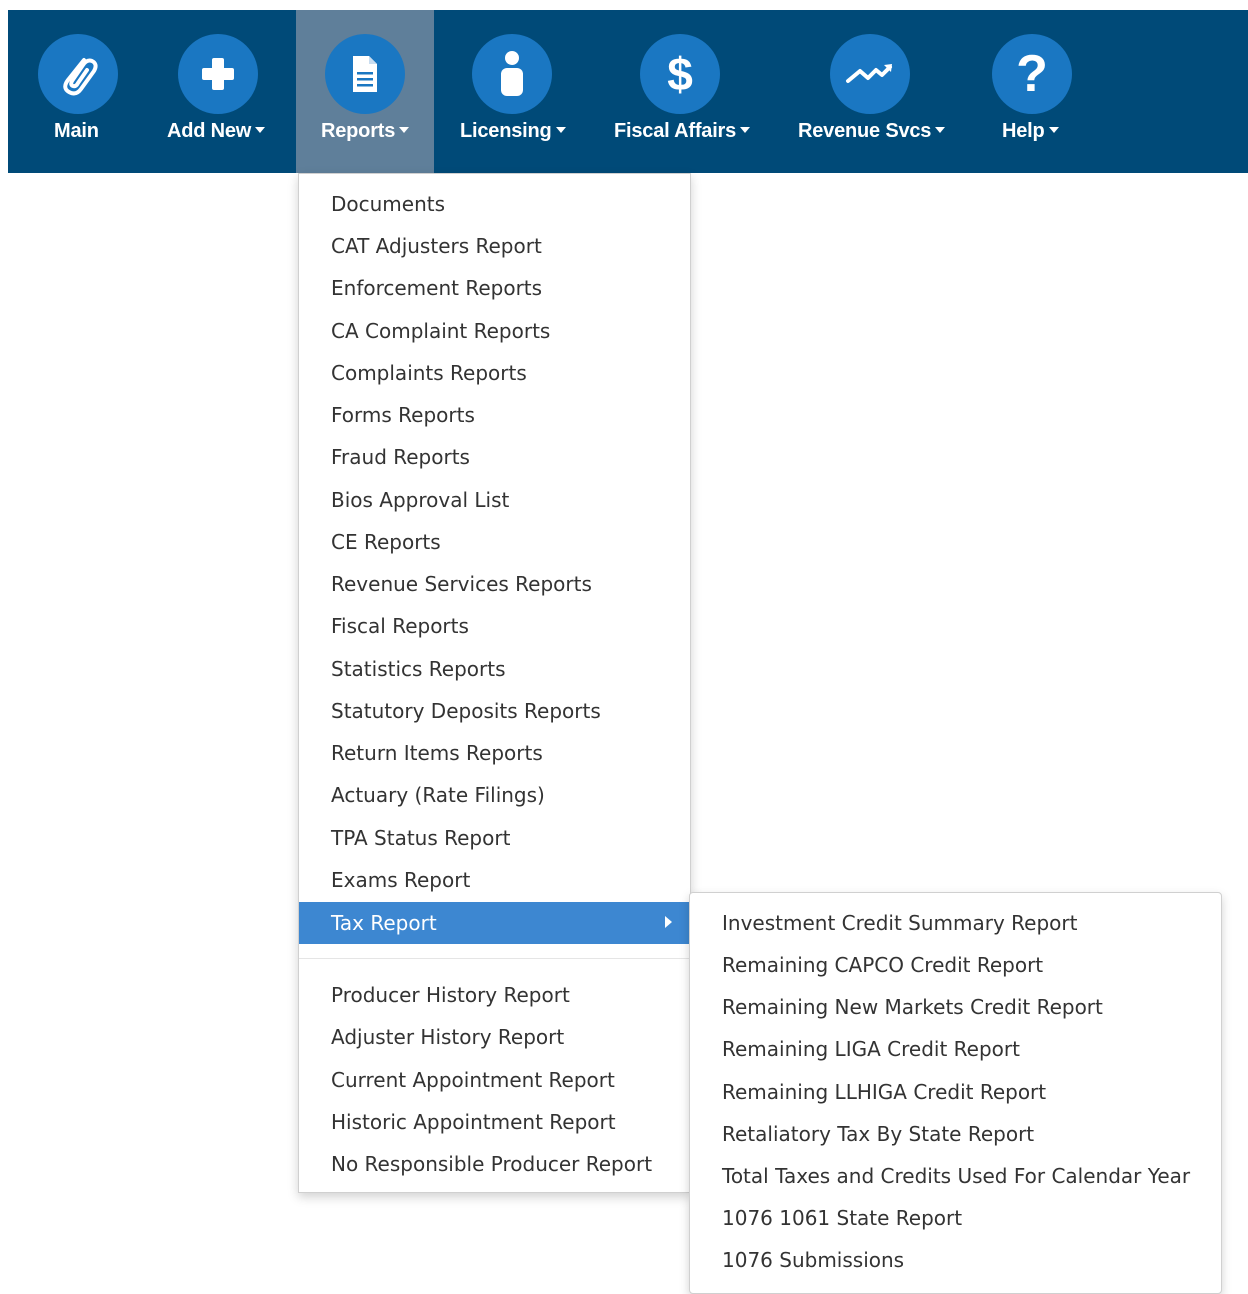 The height and width of the screenshot is (1294, 1248). Describe the element at coordinates (955, 1134) in the screenshot. I see `submenu-item-retaliatory-tax-by-state-report: Retaliatory Tax By State Report` at that location.